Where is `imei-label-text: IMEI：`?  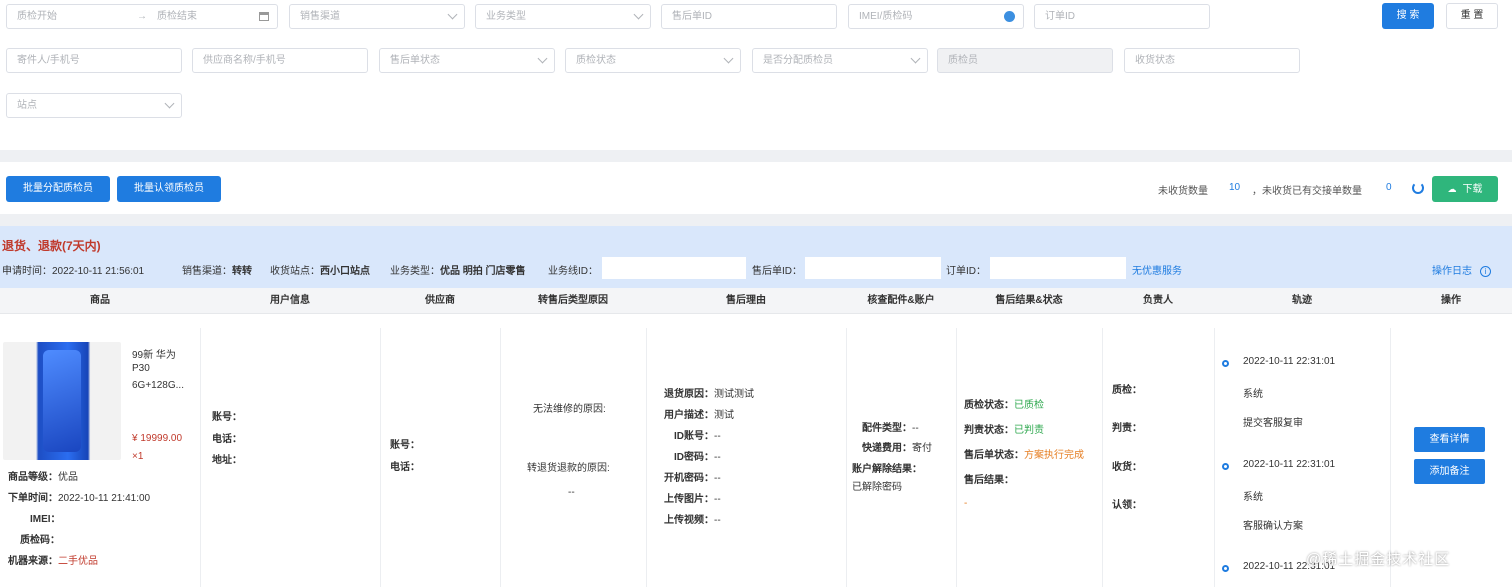 imei-label-text: IMEI： is located at coordinates (45, 519).